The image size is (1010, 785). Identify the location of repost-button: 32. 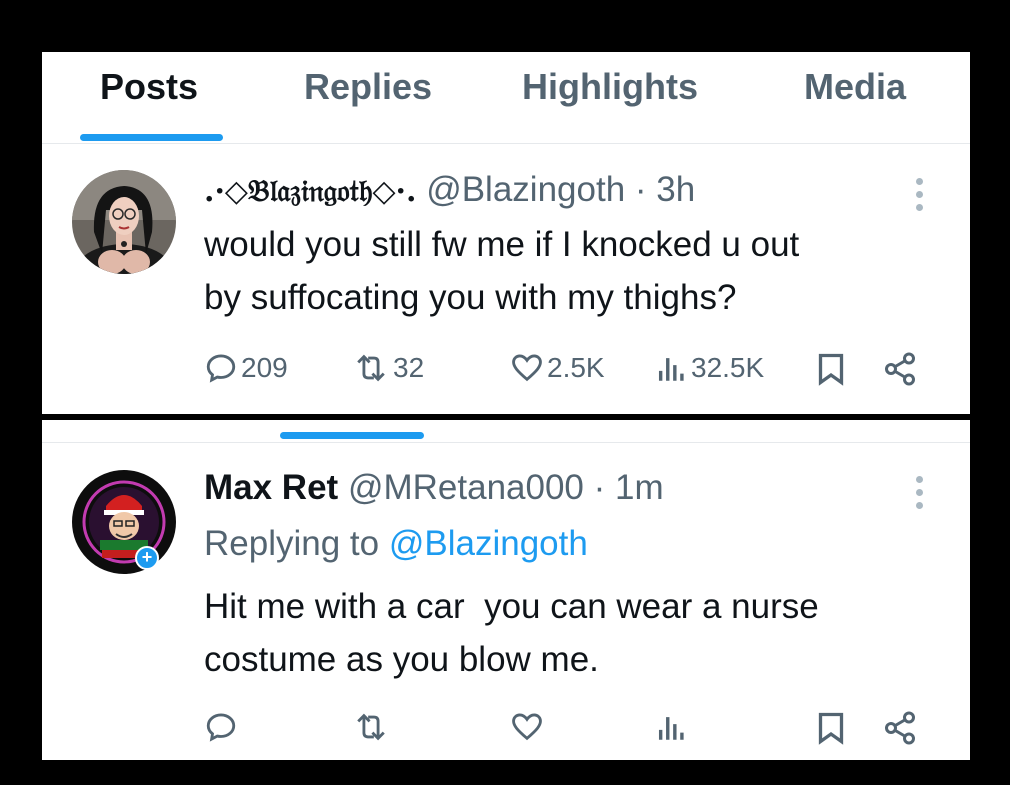
(388, 368).